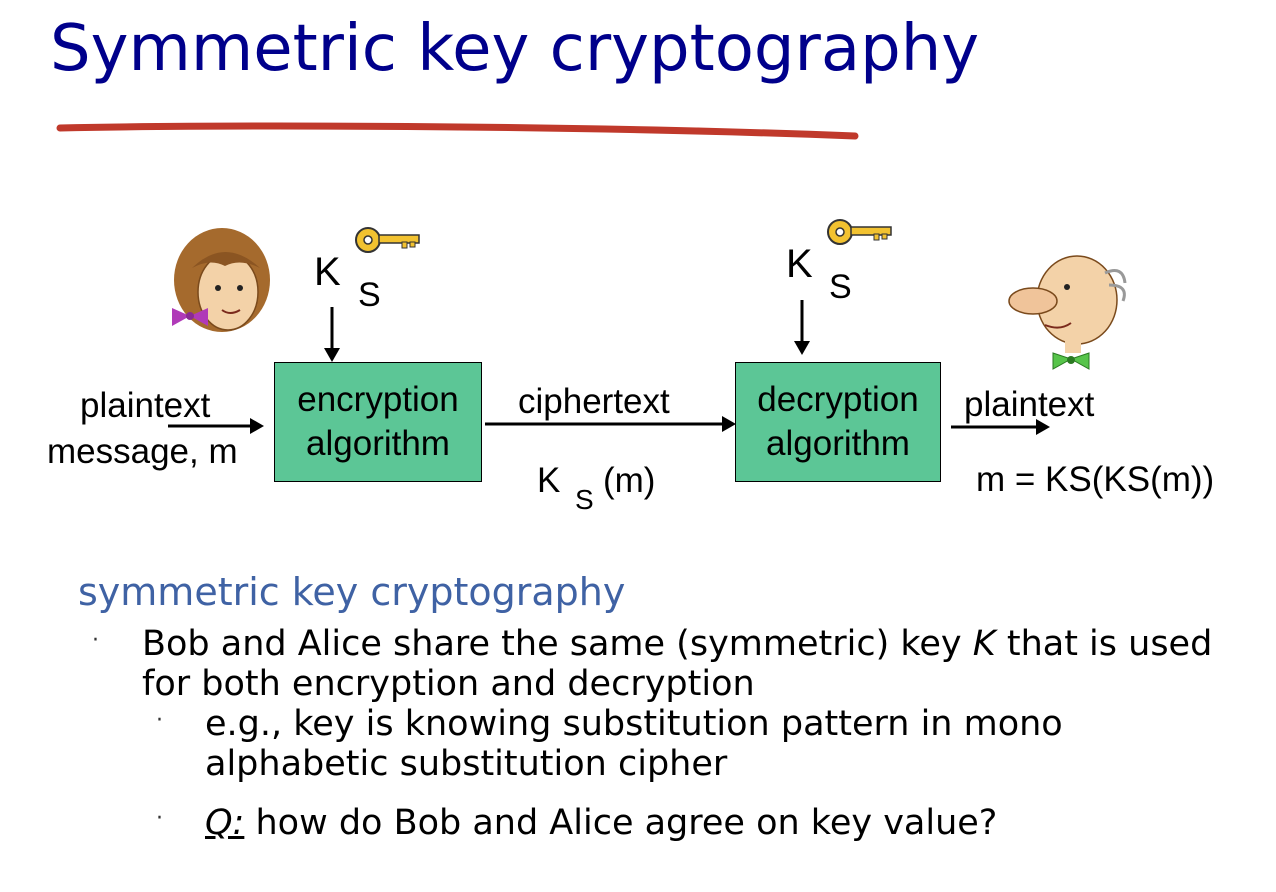 The image size is (1276, 892). I want to click on bob-icon, so click(1067, 312).